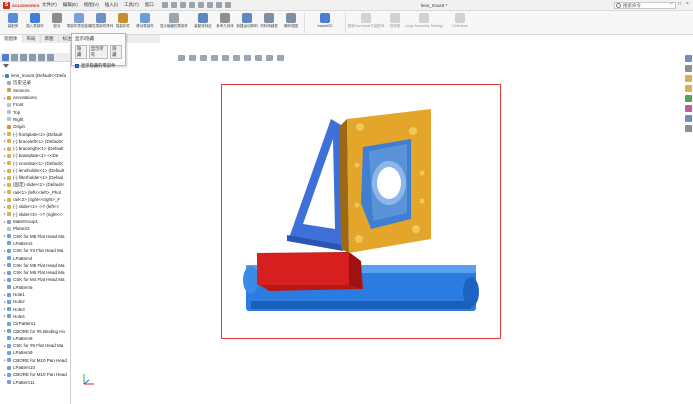  Describe the element at coordinates (688, 98) in the screenshot. I see `view-palette-icon` at that location.